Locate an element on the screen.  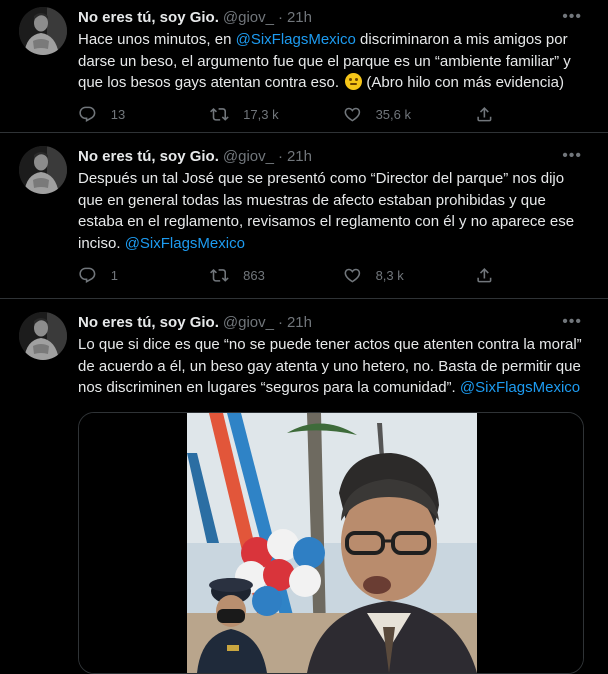
like-button: 35,6 k is located at coordinates (378, 114).